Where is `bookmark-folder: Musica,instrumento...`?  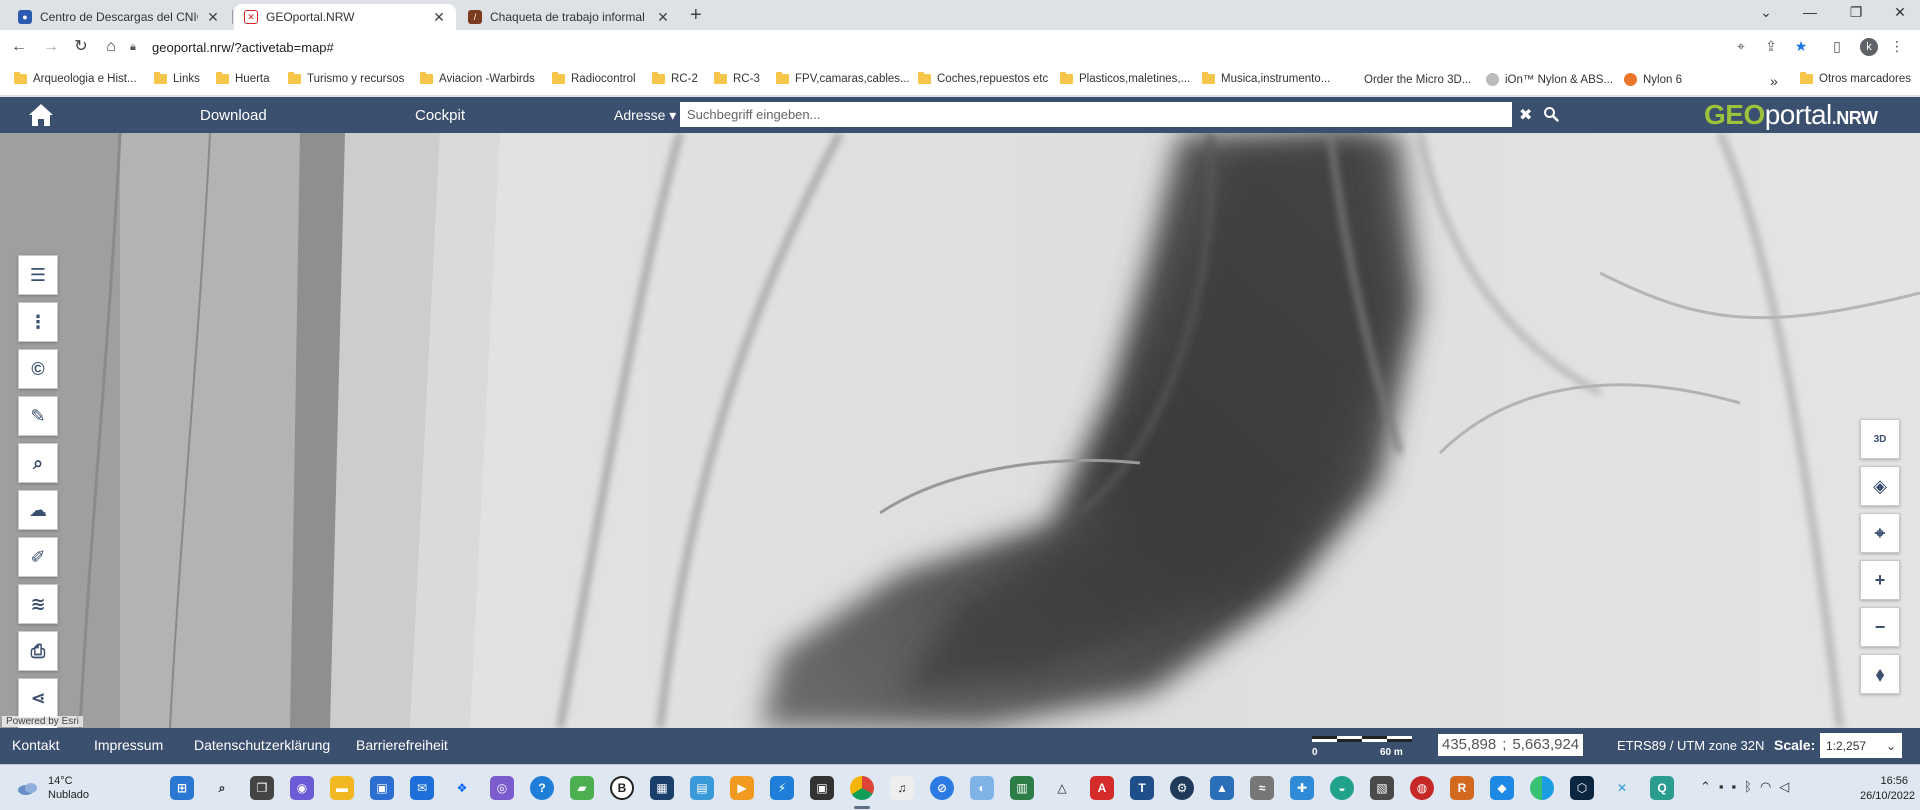
bookmark-folder: Musica,instrumento... is located at coordinates (1266, 78).